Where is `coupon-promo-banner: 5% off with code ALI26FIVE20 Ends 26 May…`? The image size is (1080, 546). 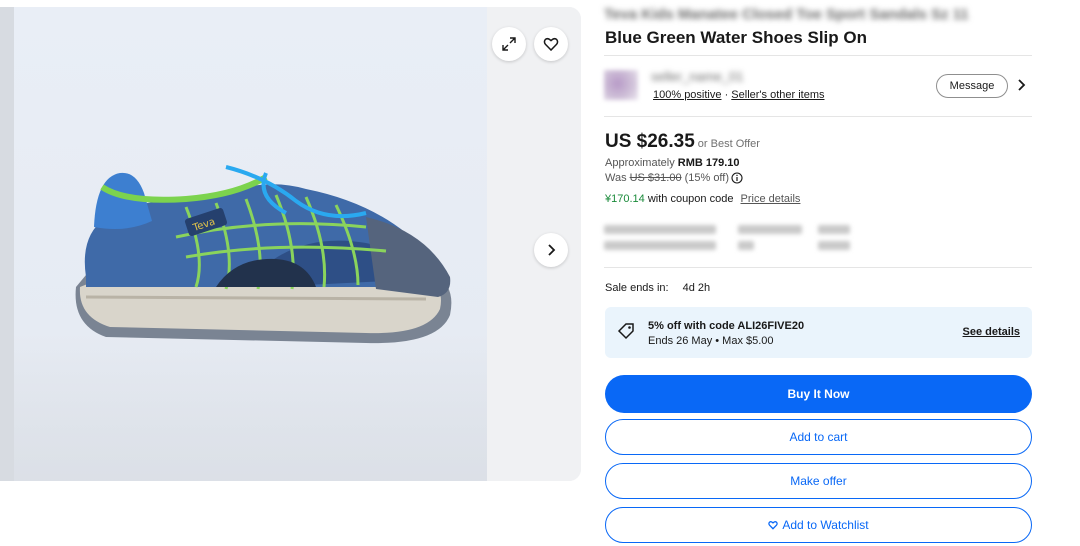 coupon-promo-banner: 5% off with code ALI26FIVE20 Ends 26 May… is located at coordinates (818, 332).